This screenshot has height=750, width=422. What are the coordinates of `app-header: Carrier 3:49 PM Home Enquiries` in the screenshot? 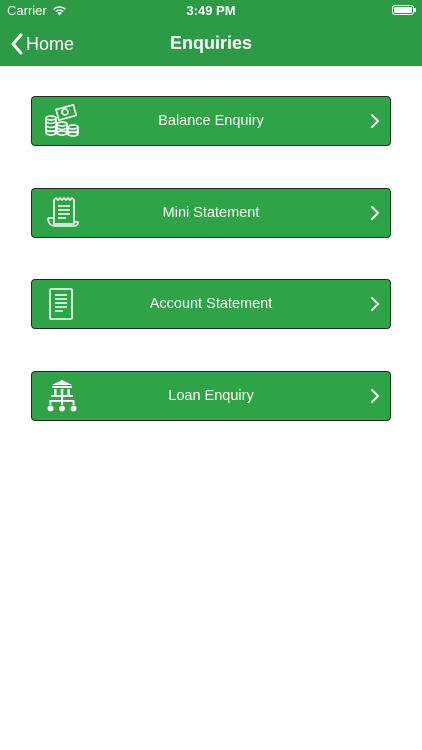 It's located at (211, 33).